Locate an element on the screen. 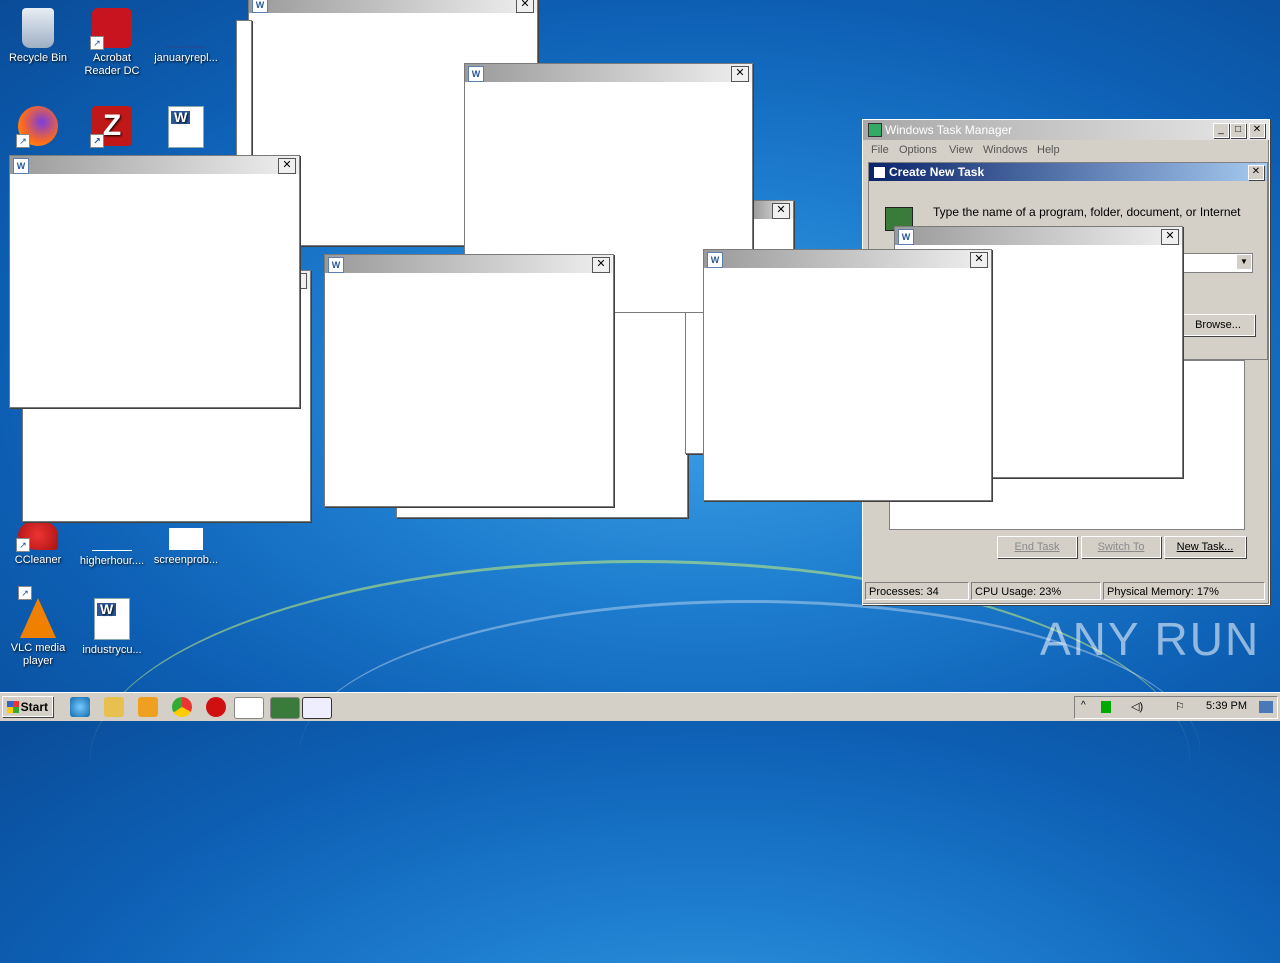 The image size is (1280, 963). show-hidden-icons-icon: ^ is located at coordinates (1083, 705).